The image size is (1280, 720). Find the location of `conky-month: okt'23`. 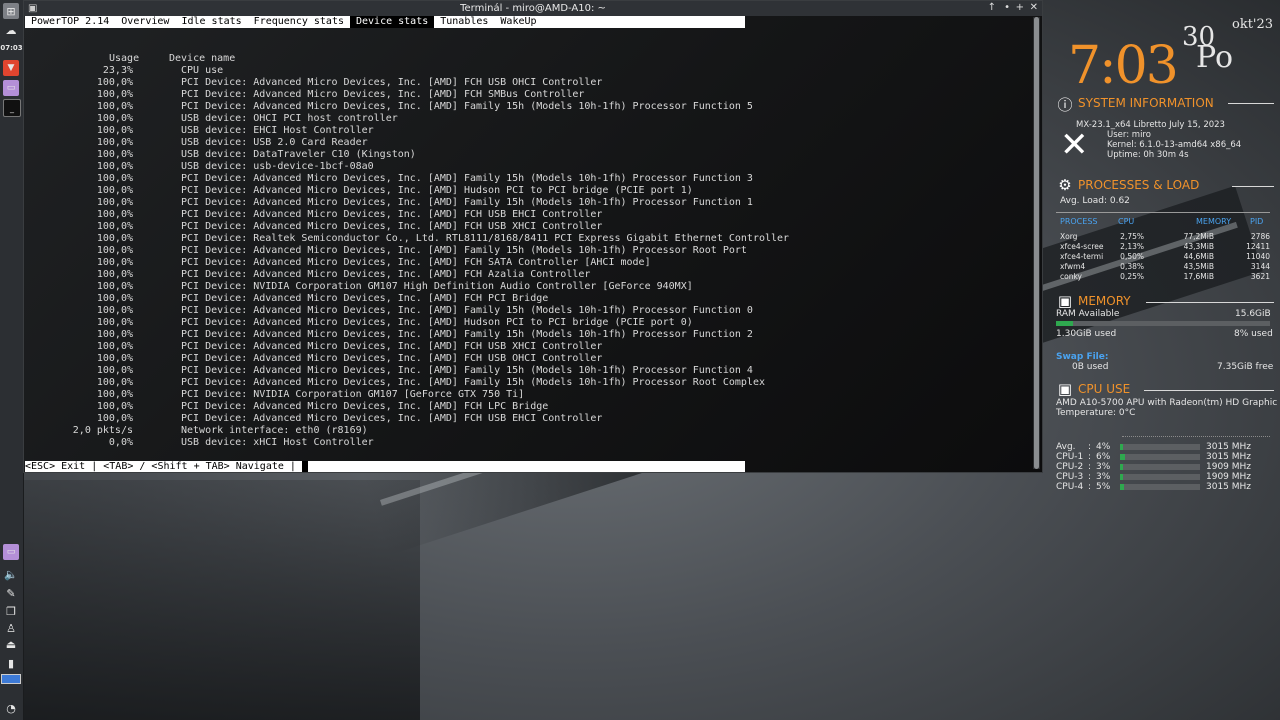

conky-month: okt'23 is located at coordinates (1253, 24).